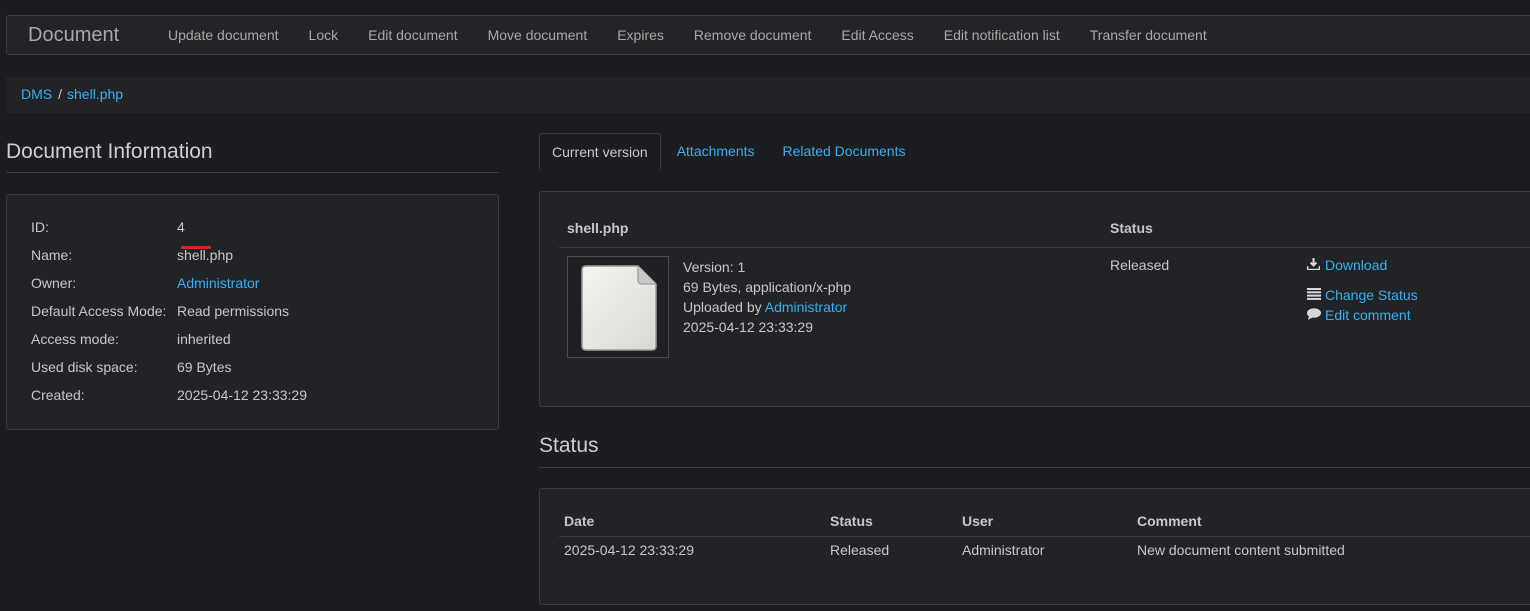  Describe the element at coordinates (600, 152) in the screenshot. I see `tab-current-version: Current version` at that location.